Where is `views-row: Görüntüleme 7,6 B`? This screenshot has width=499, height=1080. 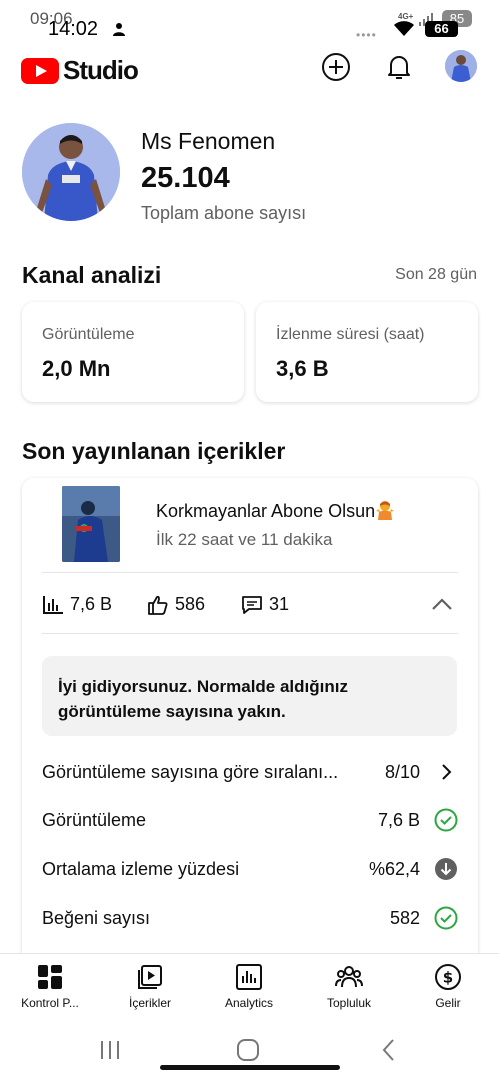
views-row: Görüntüleme 7,6 B is located at coordinates (250, 821).